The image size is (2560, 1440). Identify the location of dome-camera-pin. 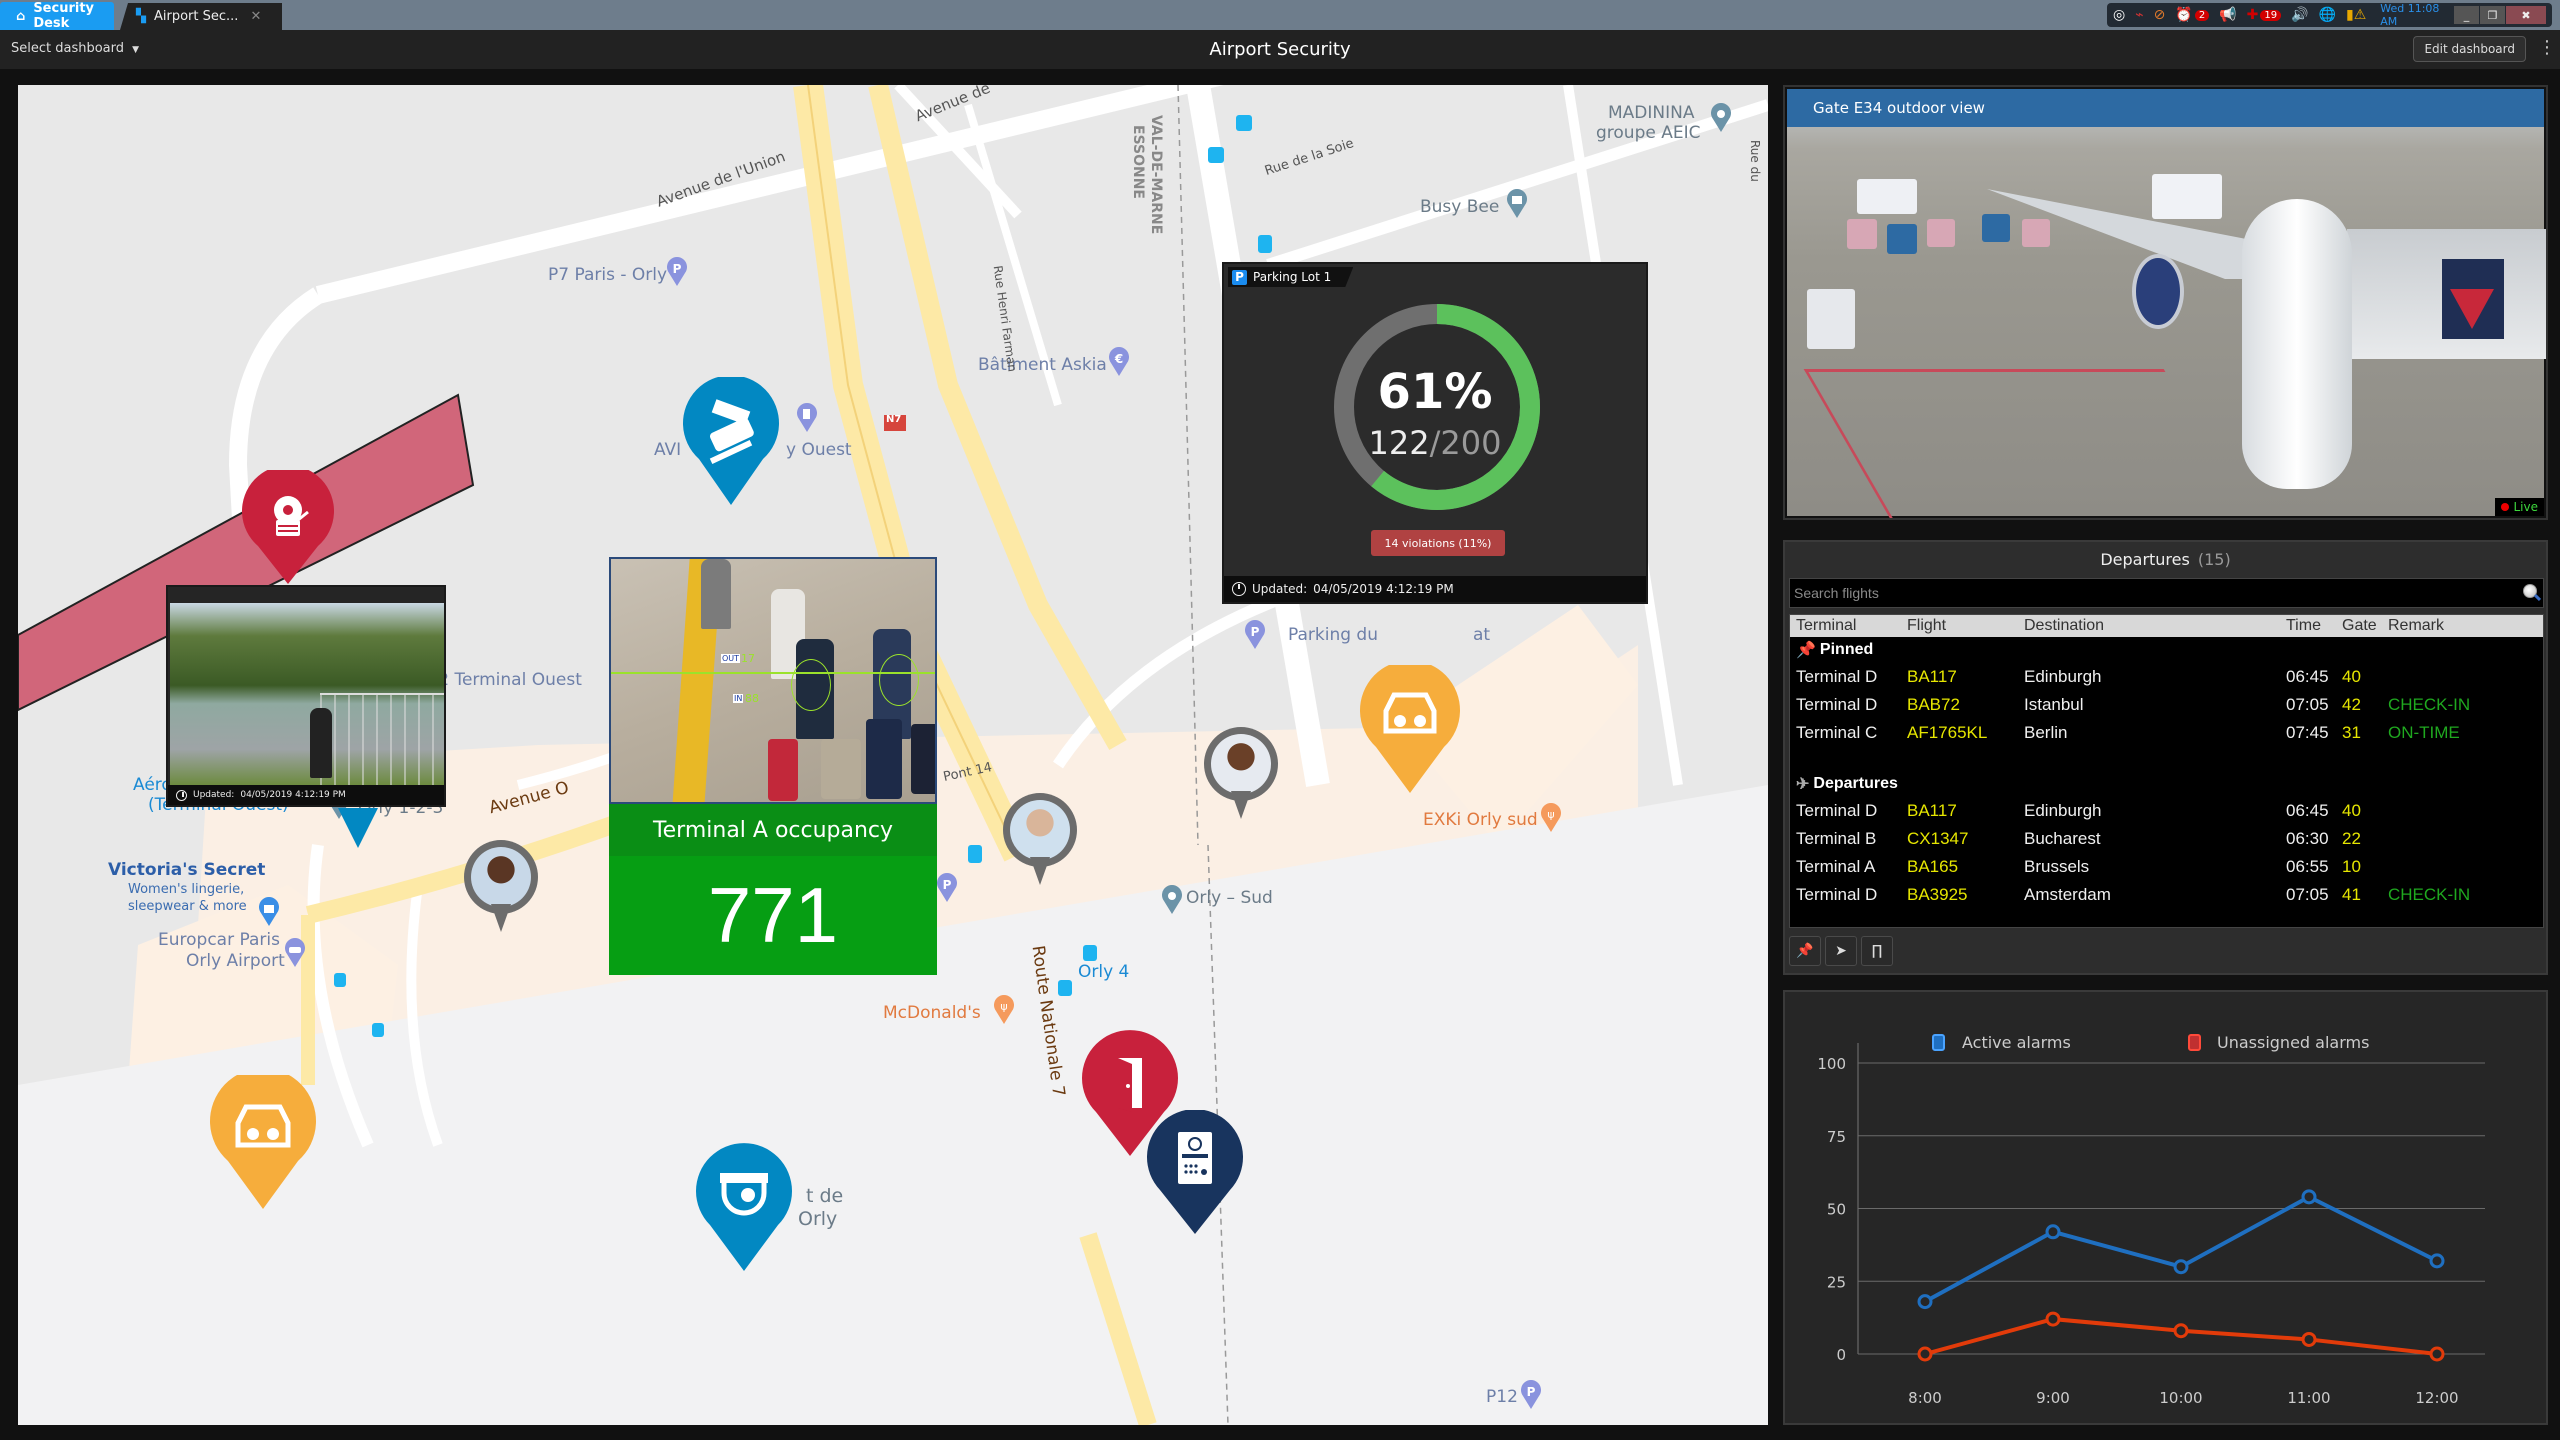
(744, 1208).